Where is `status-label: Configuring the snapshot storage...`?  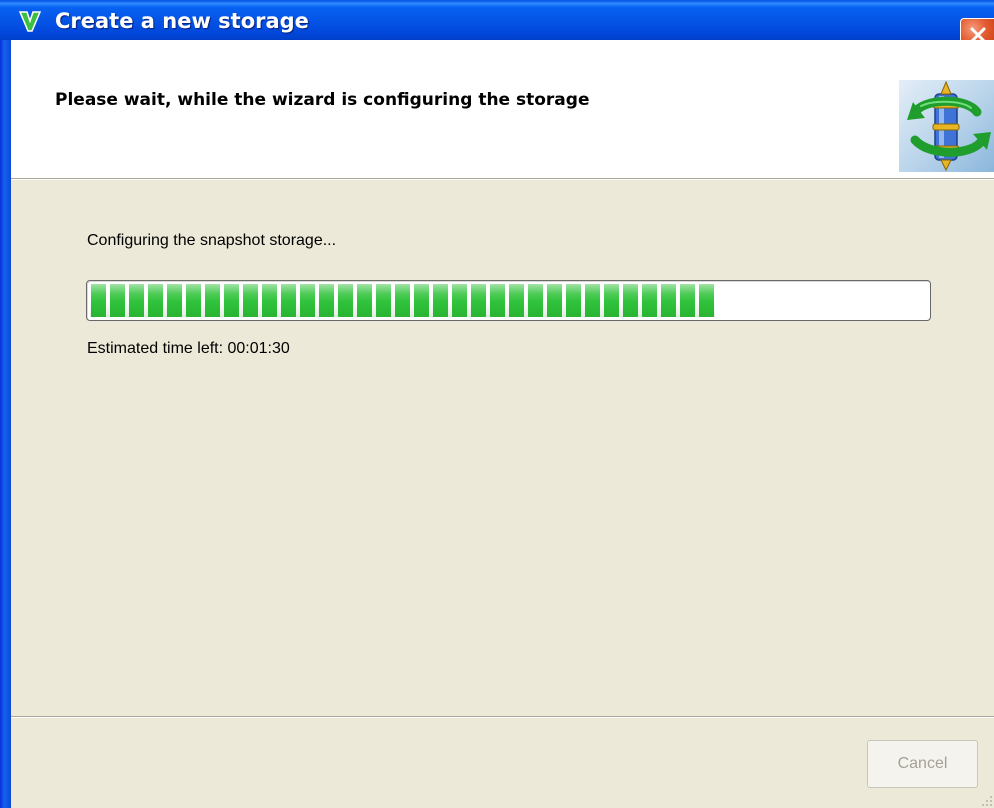 status-label: Configuring the snapshot storage... is located at coordinates (212, 240).